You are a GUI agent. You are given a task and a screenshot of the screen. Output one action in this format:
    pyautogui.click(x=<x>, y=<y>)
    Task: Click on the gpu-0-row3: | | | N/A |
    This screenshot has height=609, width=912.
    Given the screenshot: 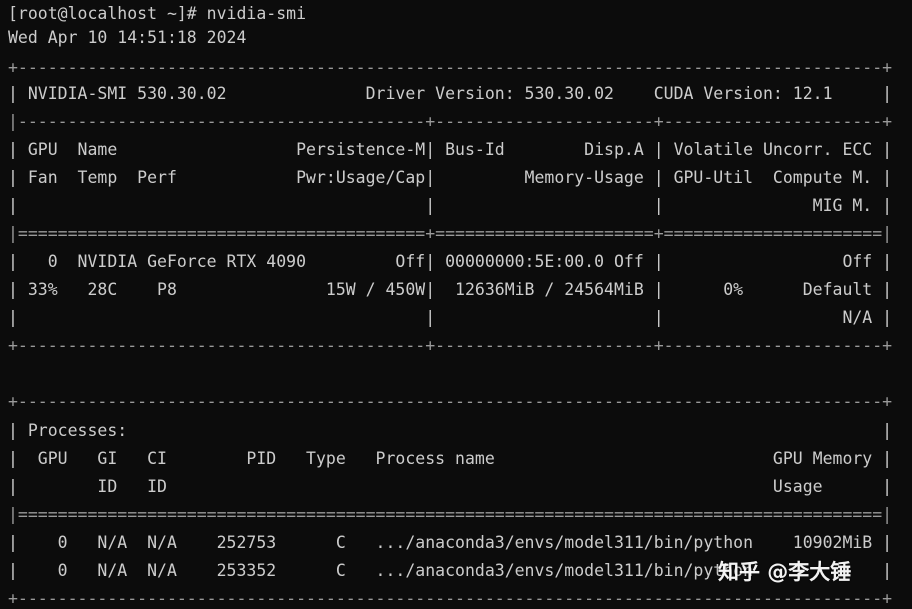 What is the action you would take?
    pyautogui.click(x=450, y=317)
    